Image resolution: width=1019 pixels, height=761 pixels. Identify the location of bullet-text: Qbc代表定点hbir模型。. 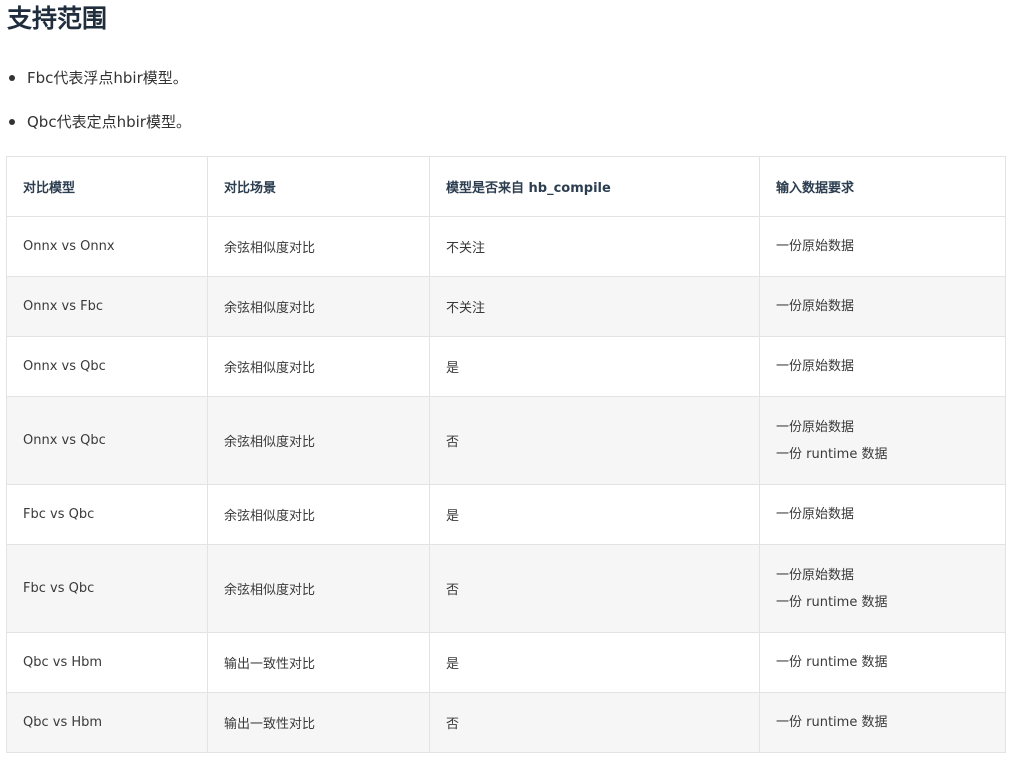
(109, 122).